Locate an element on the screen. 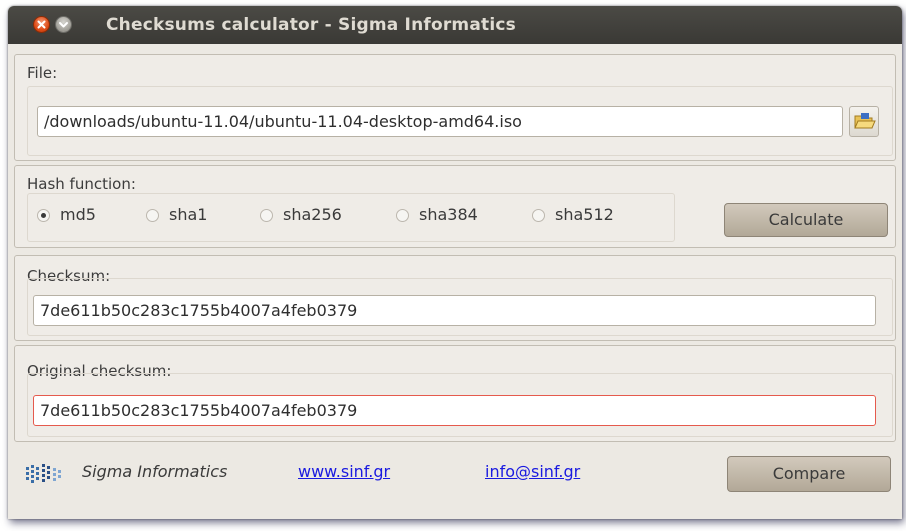 This screenshot has width=906, height=531. radio-sha512-label: sha512 is located at coordinates (584, 214).